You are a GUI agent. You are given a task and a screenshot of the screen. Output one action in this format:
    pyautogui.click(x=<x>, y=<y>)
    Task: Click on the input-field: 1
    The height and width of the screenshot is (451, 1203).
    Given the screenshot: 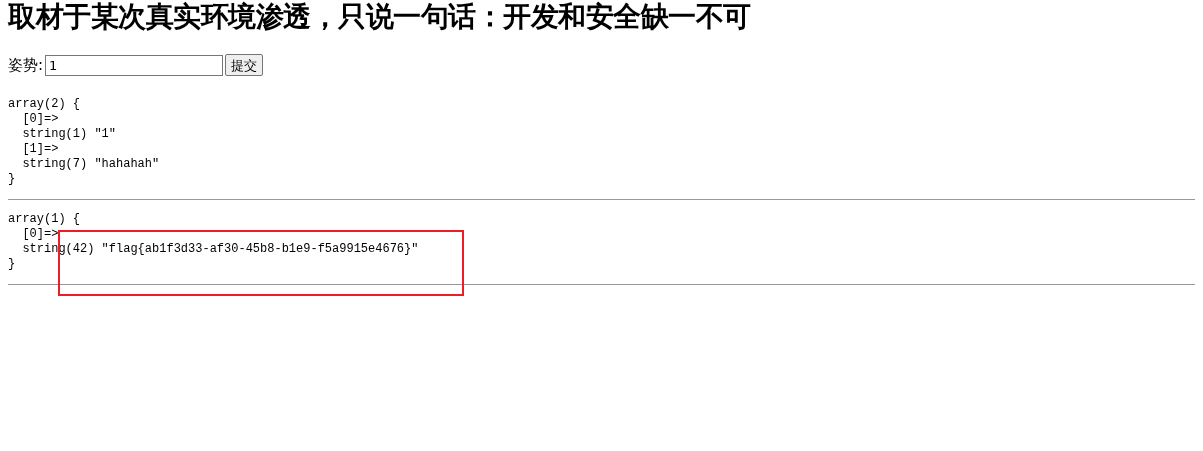 What is the action you would take?
    pyautogui.click(x=134, y=65)
    